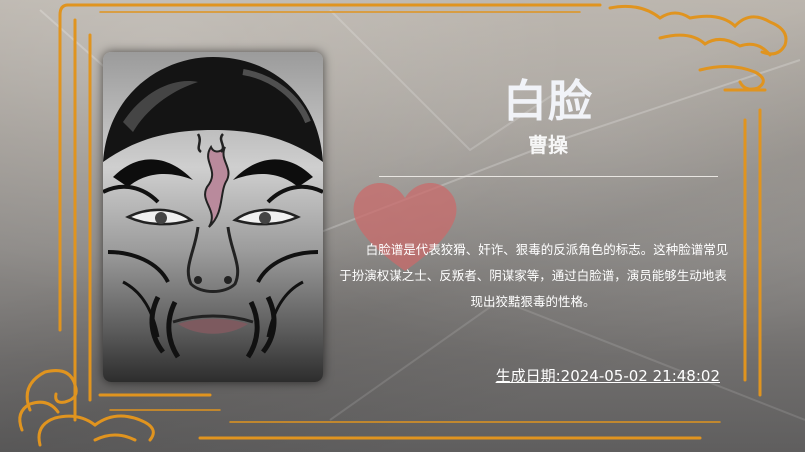 The height and width of the screenshot is (452, 805). Describe the element at coordinates (548, 176) in the screenshot. I see `title-divider` at that location.